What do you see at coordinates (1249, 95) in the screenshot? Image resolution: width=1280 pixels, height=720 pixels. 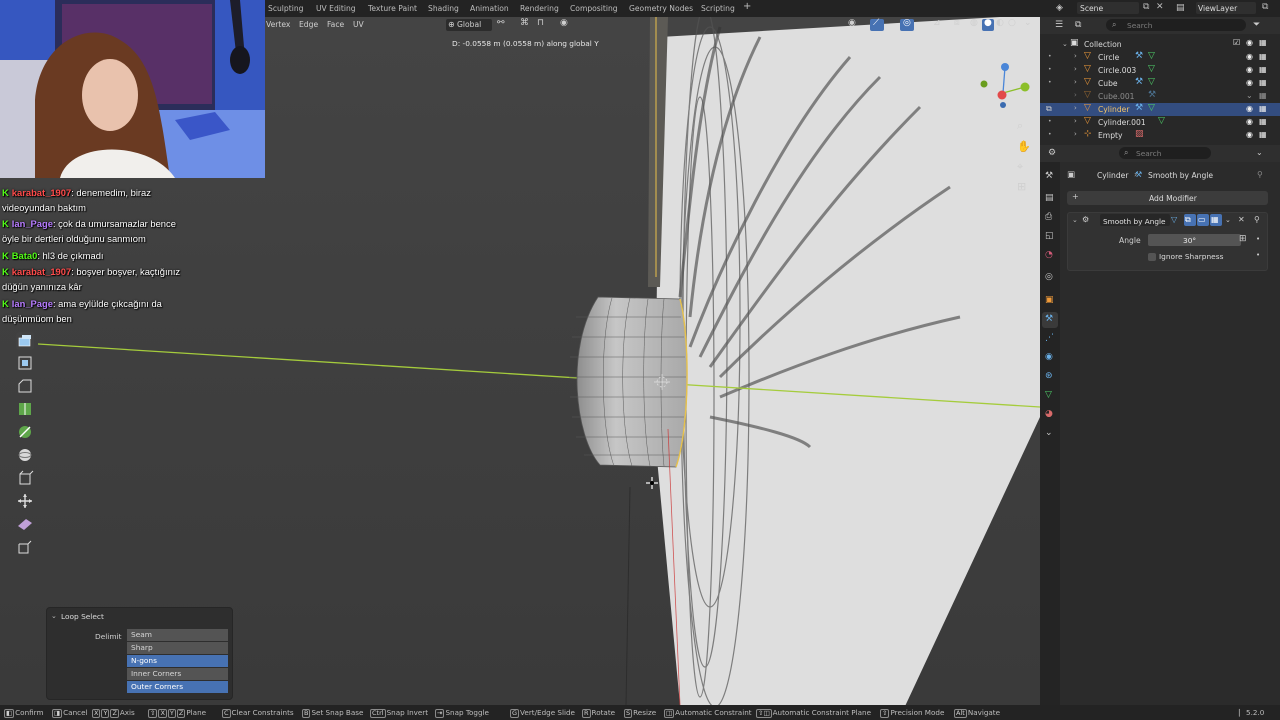 I see `eye-closed-icon: ⌄` at bounding box center [1249, 95].